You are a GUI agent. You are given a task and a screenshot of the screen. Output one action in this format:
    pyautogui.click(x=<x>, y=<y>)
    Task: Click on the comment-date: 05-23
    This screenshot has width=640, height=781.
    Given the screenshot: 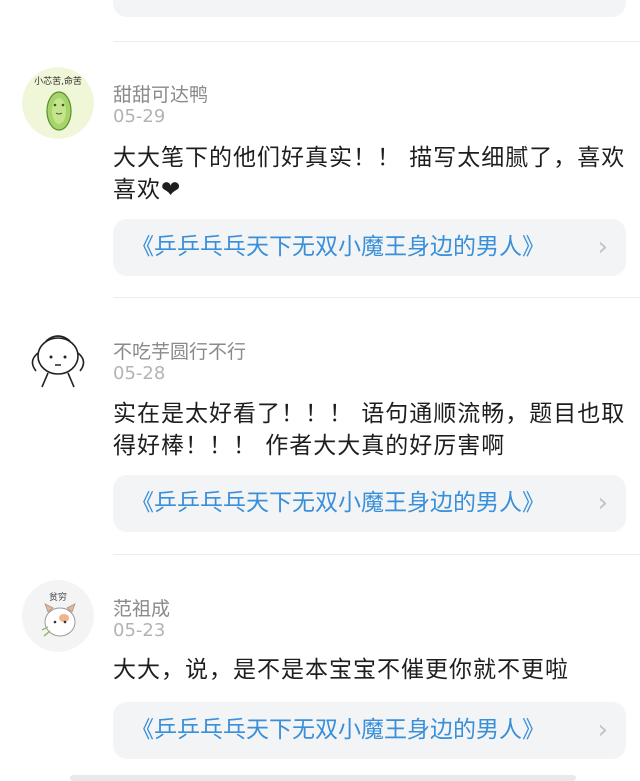 What is the action you would take?
    pyautogui.click(x=139, y=630)
    